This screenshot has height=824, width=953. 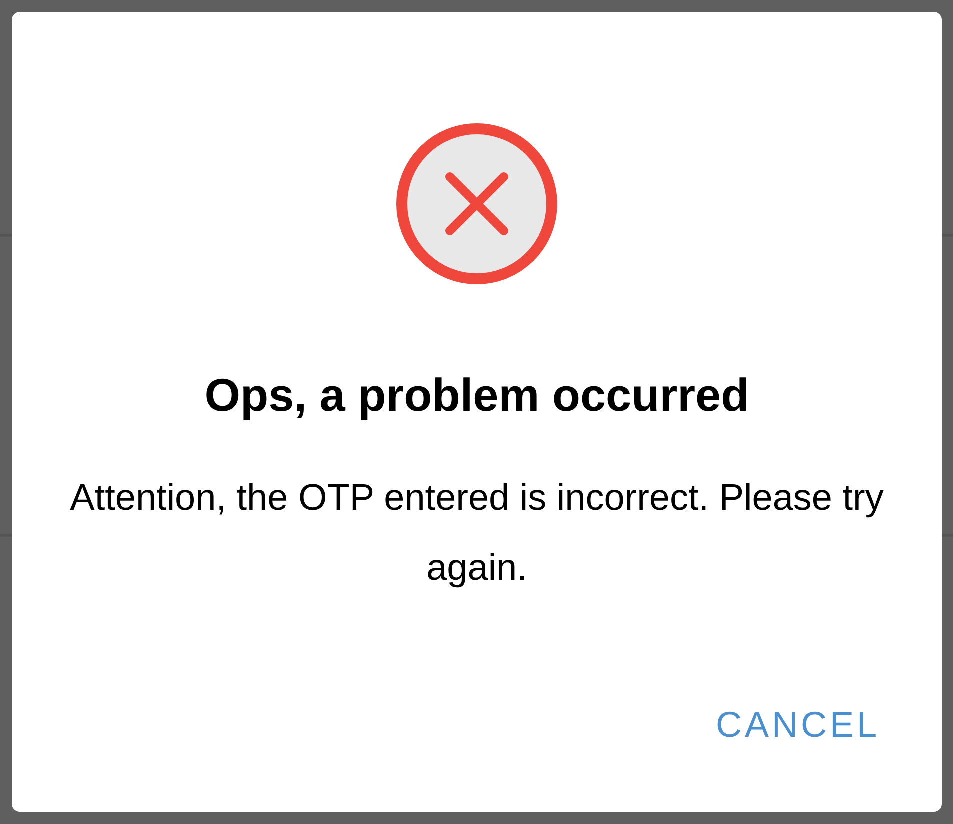 I want to click on cancel-button: CANCEL, so click(x=798, y=725).